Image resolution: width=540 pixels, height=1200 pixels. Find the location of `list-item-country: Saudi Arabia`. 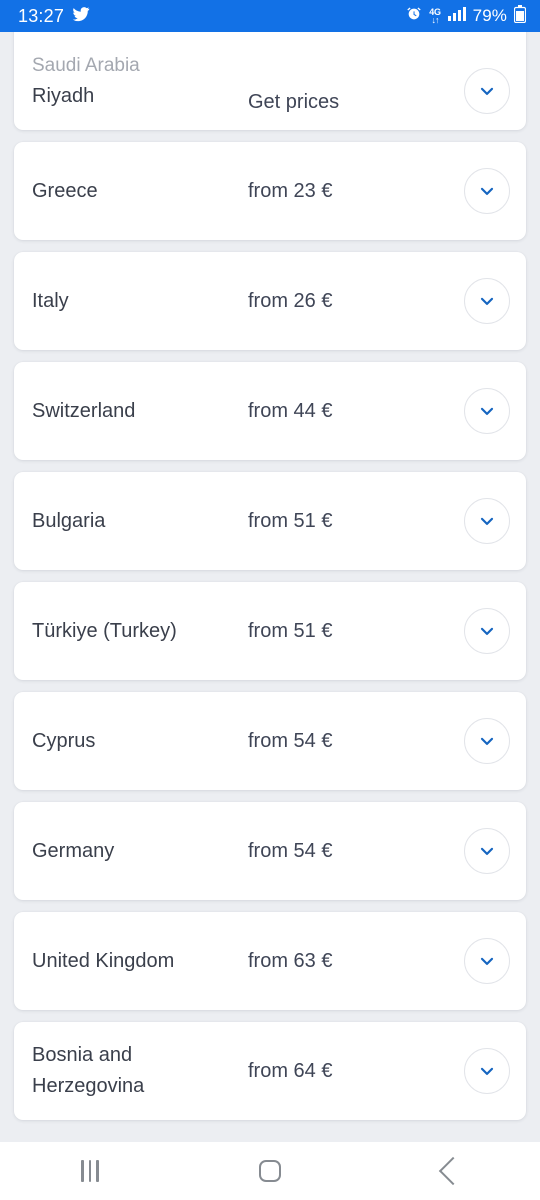

list-item-country: Saudi Arabia is located at coordinates (86, 65).